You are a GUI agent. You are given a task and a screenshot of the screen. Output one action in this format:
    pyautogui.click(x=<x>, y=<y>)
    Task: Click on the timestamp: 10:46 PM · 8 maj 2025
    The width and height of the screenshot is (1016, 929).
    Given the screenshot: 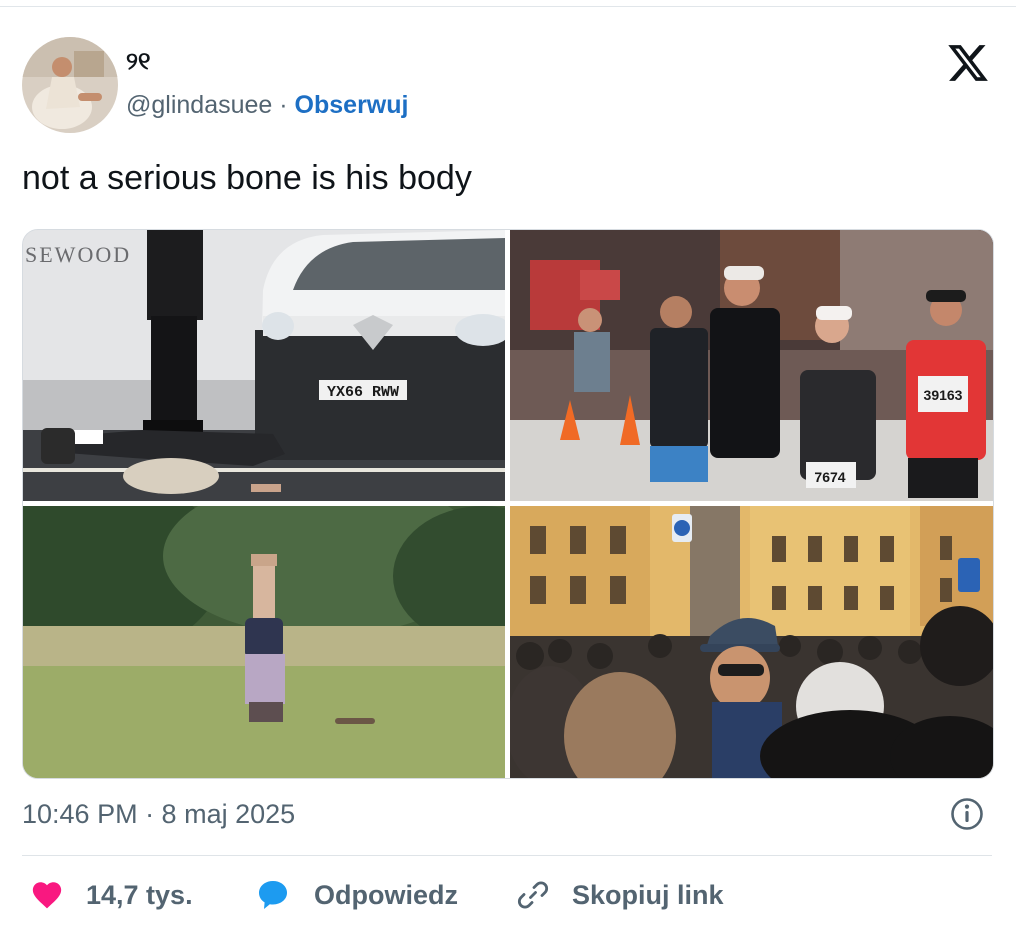 What is the action you would take?
    pyautogui.click(x=158, y=814)
    